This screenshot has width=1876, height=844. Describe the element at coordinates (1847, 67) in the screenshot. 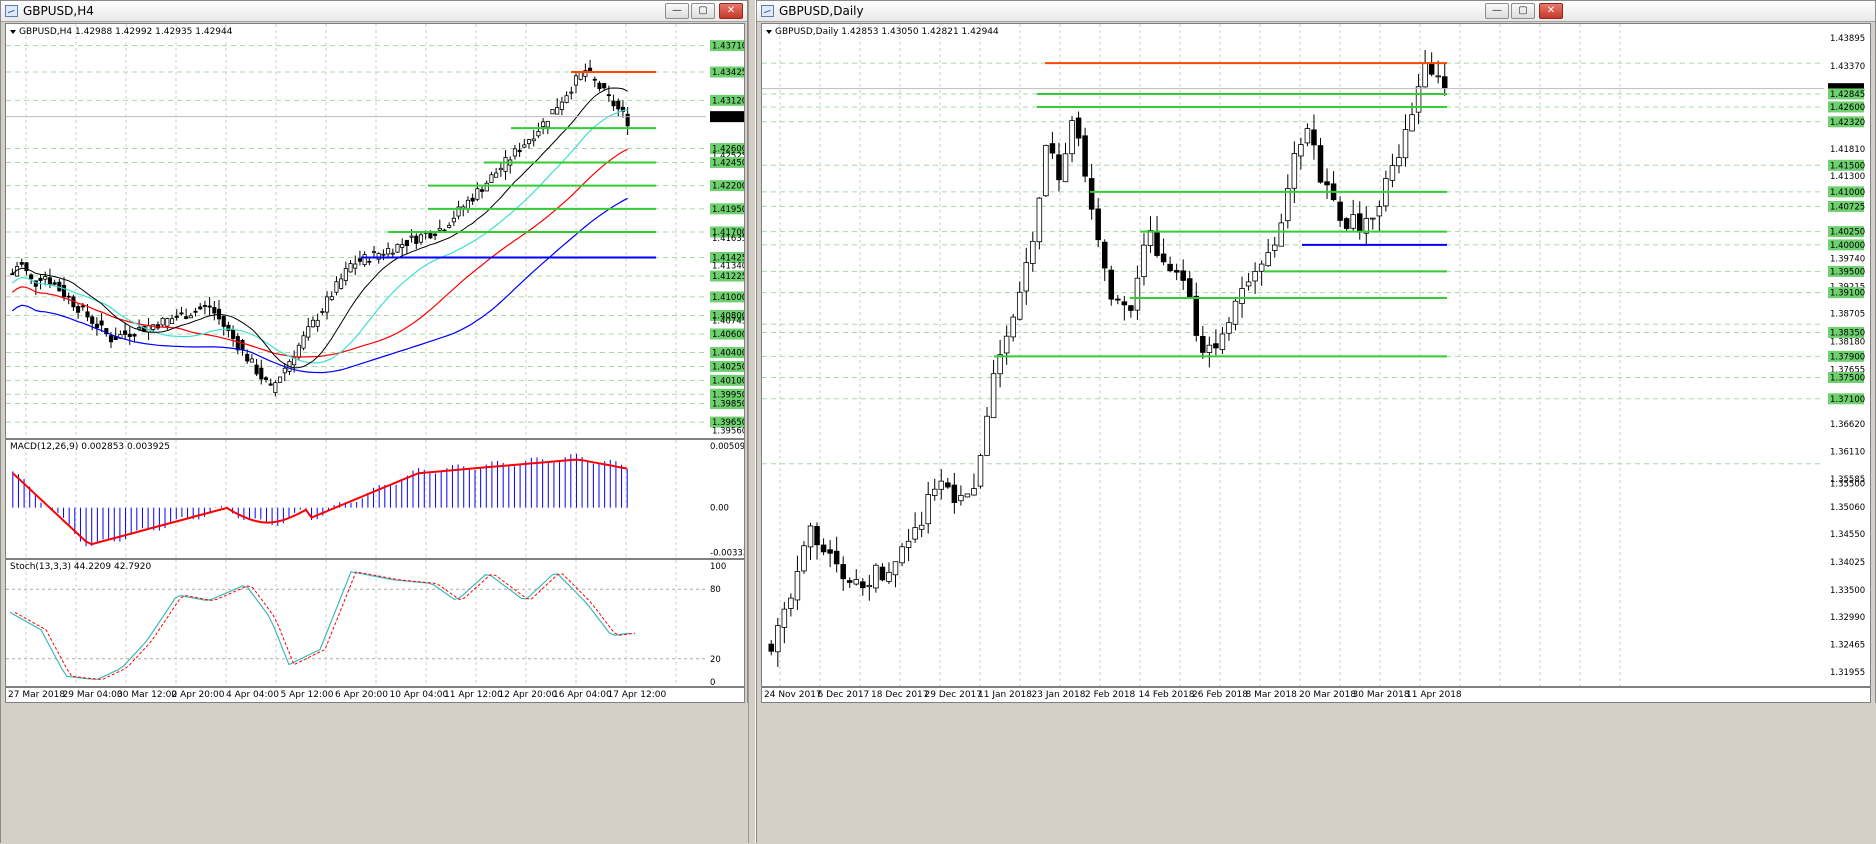

I see `price-axis-label: 1.43370` at that location.